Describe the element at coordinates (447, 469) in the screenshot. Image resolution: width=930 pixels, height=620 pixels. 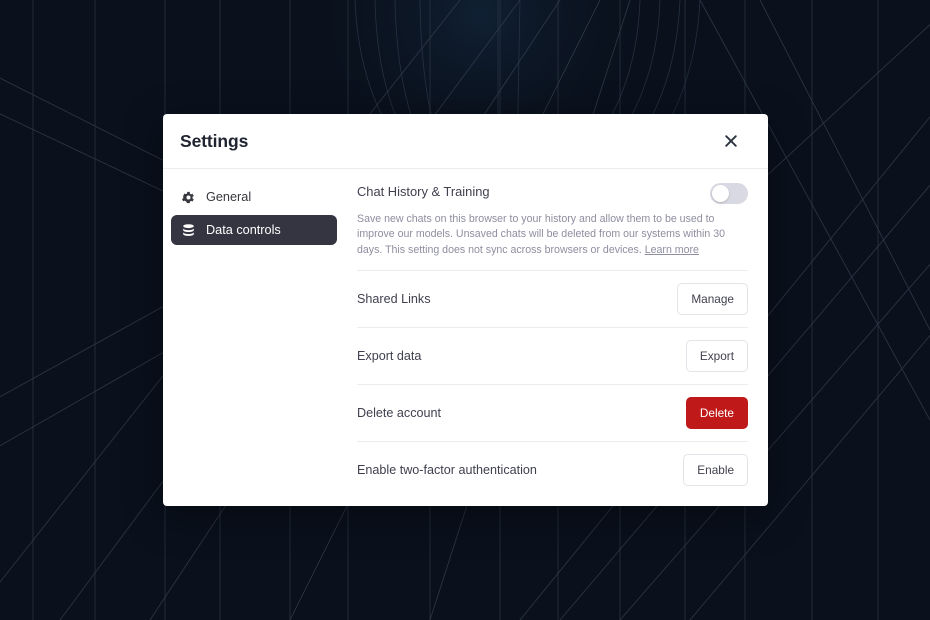
I see `row-label: Enable two-factor authentication` at that location.